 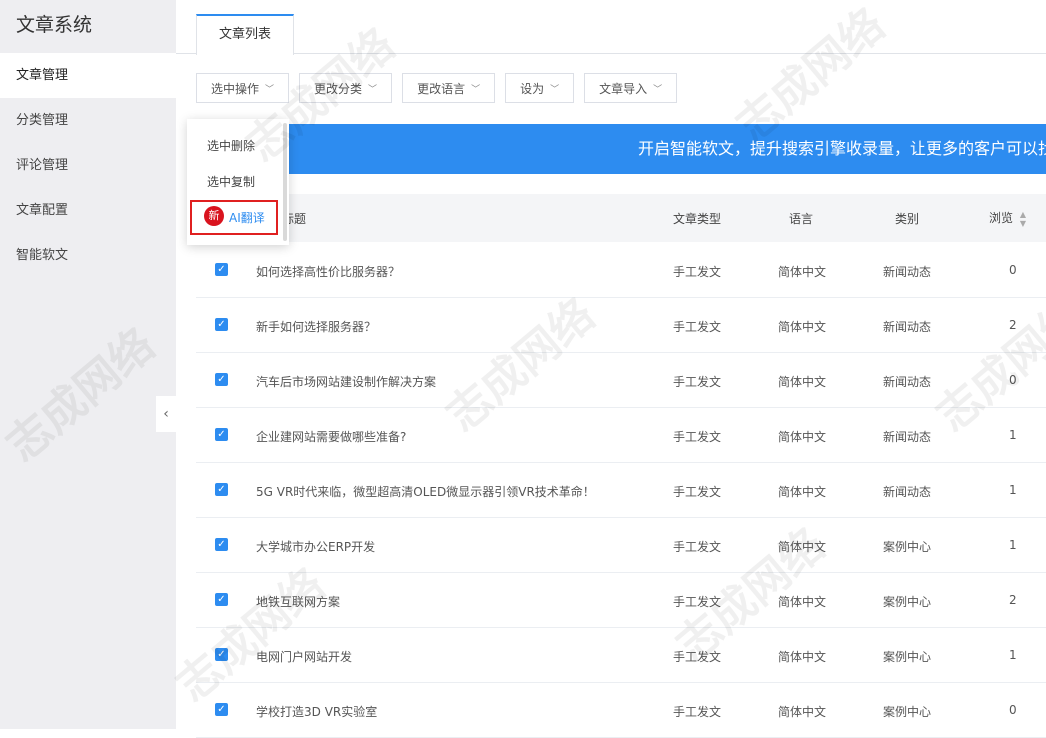 What do you see at coordinates (88, 120) in the screenshot?
I see `sidebar-item-category-manage: 分类管理` at bounding box center [88, 120].